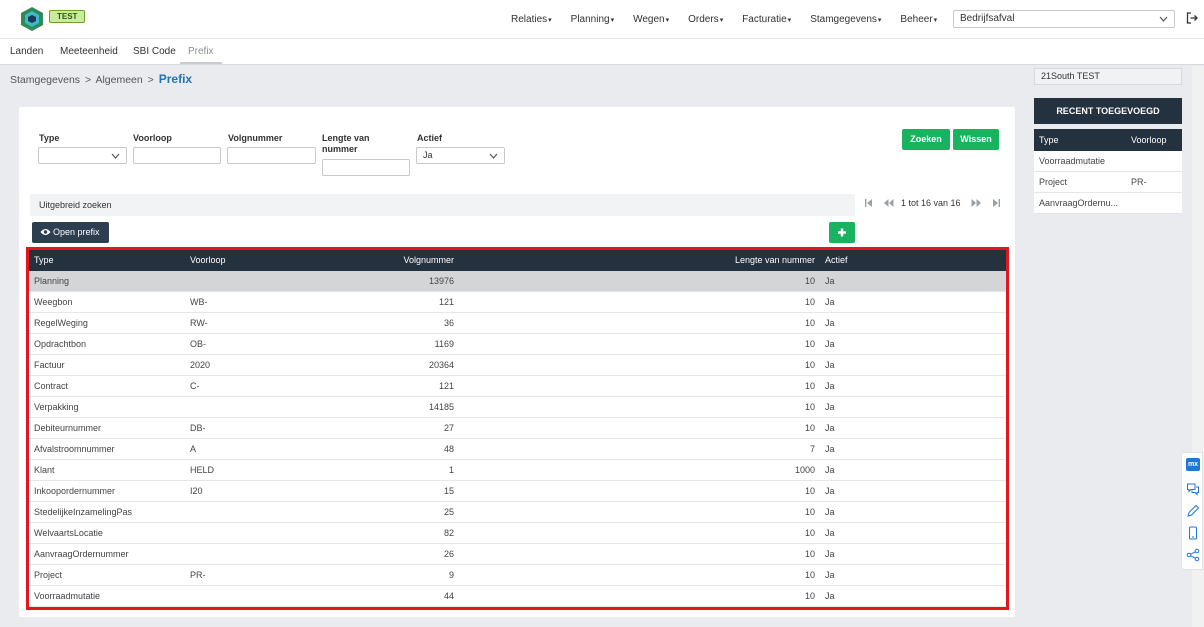 Image resolution: width=1204 pixels, height=627 pixels. What do you see at coordinates (89, 51) in the screenshot?
I see `tab-meeteenheid: Meeteenheid` at bounding box center [89, 51].